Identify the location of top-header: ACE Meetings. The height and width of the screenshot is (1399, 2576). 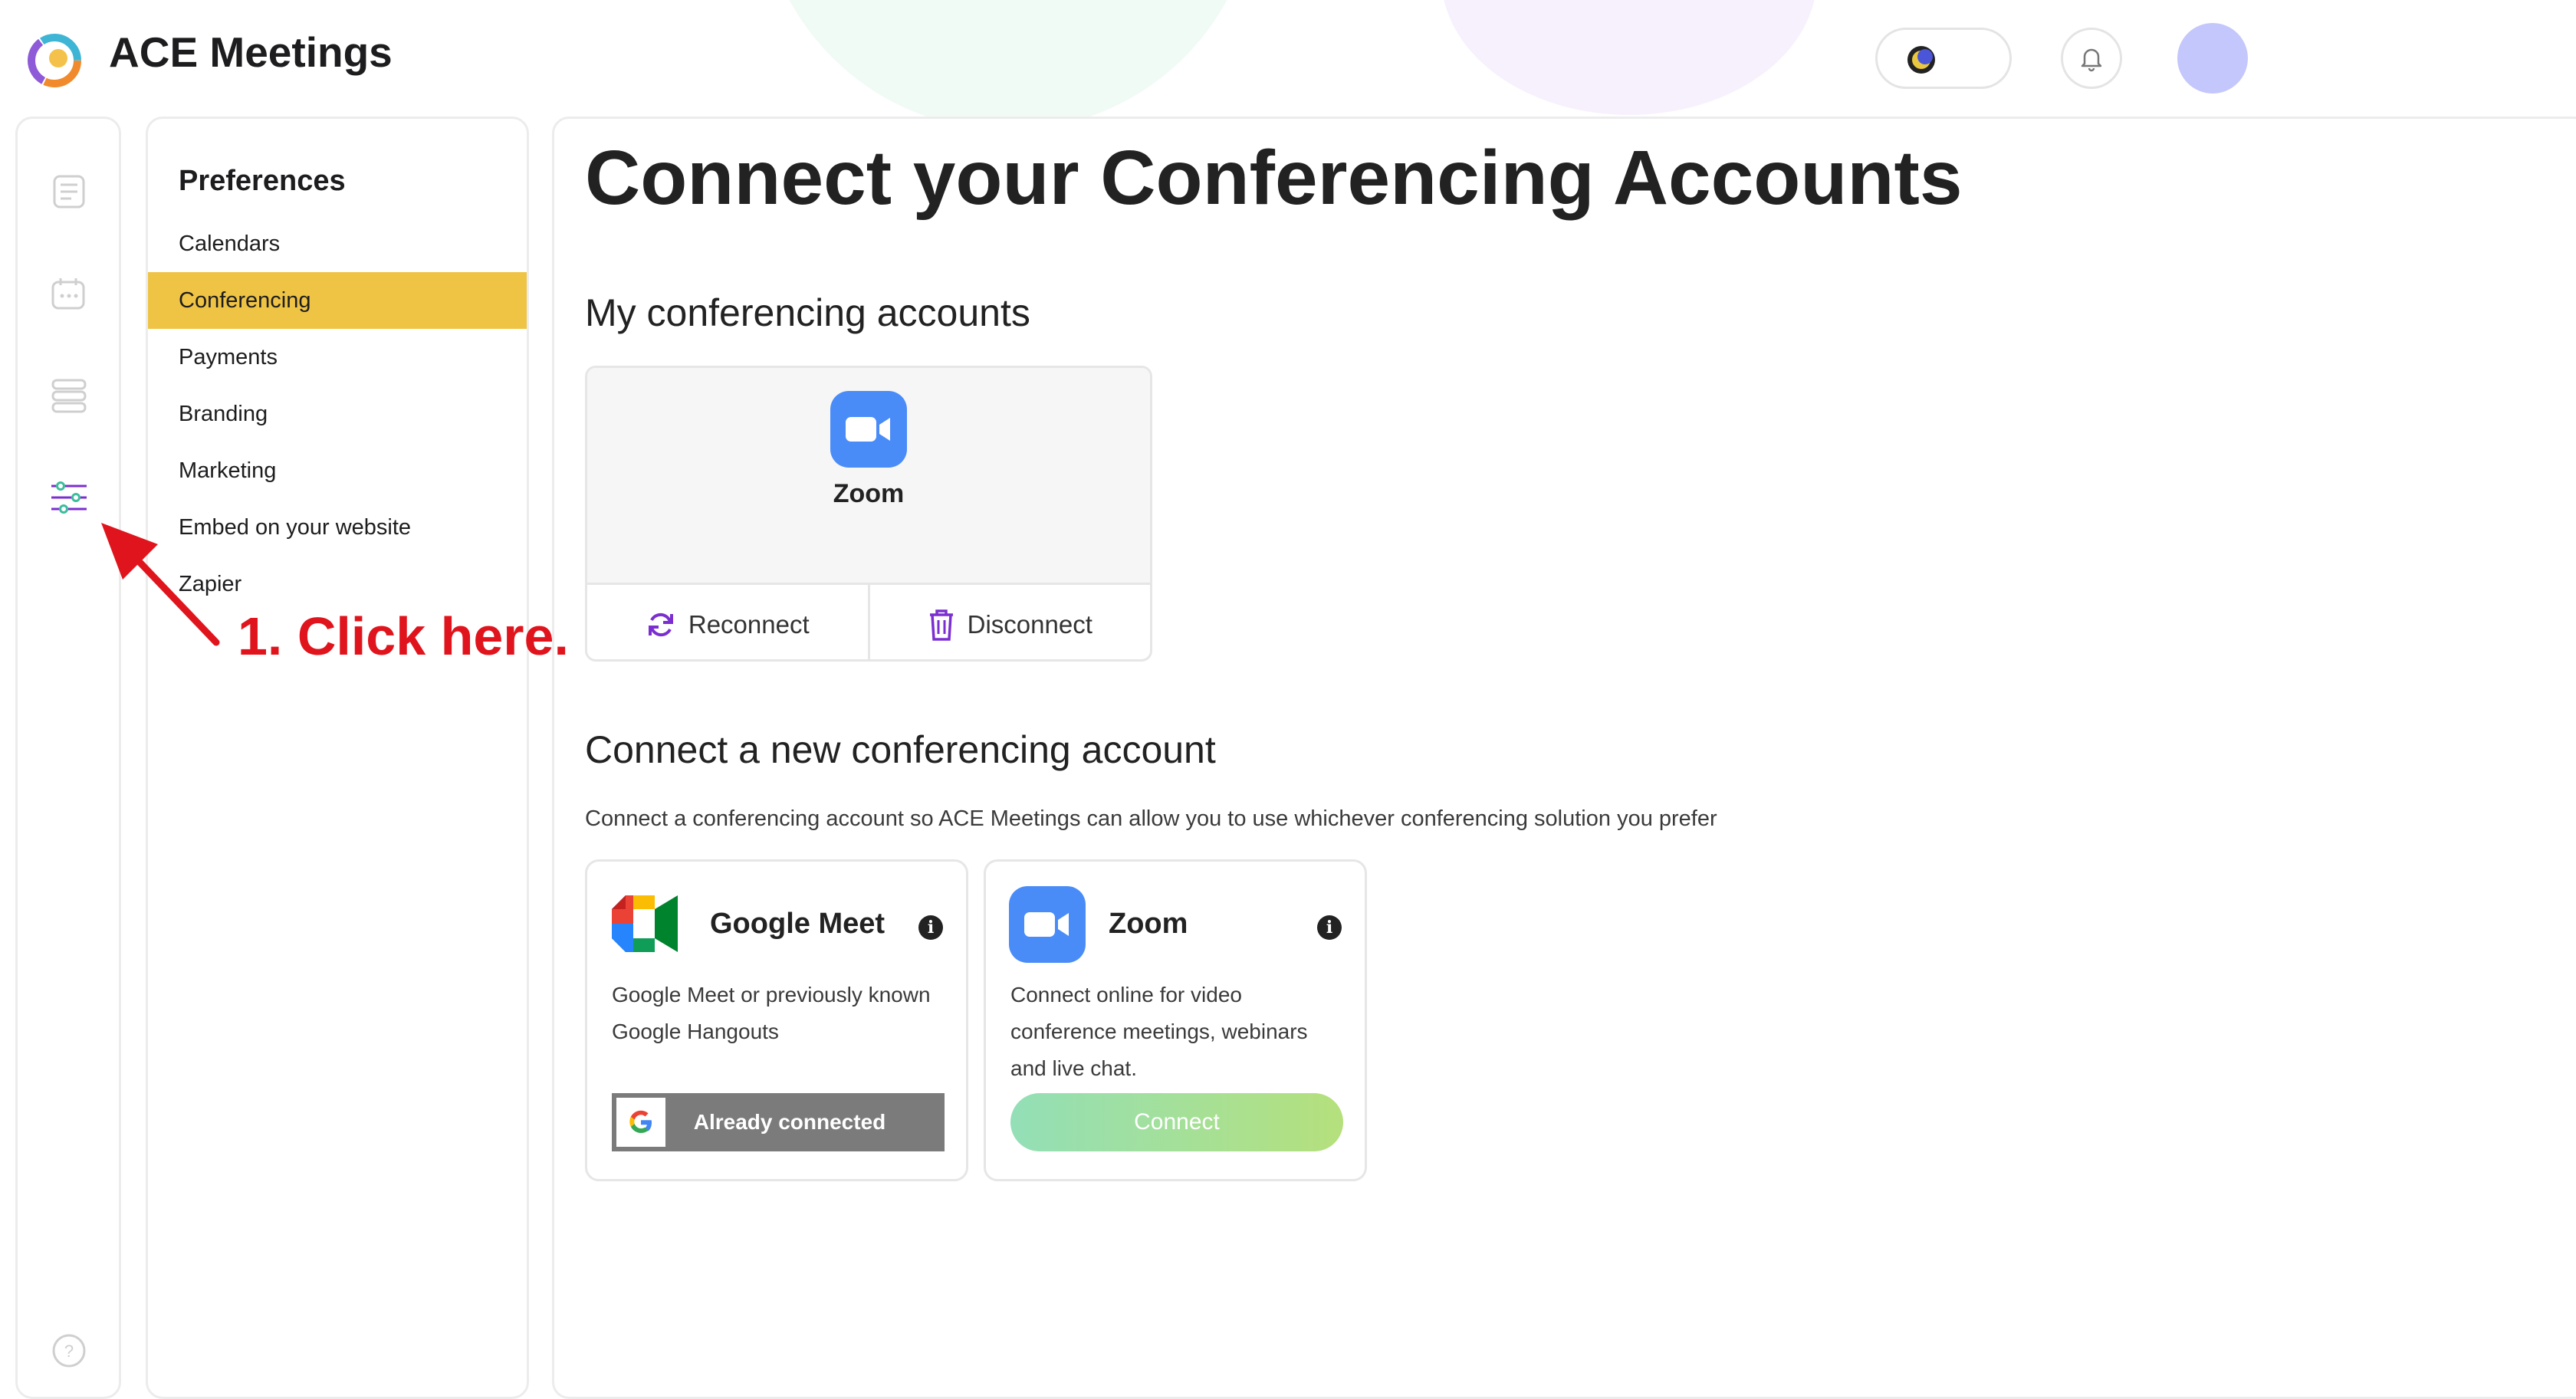
(1288, 58).